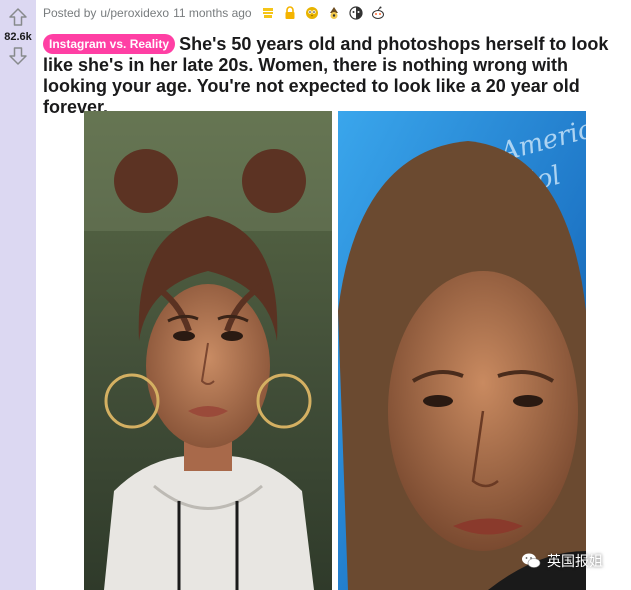 This screenshot has height=590, width=631. I want to click on owl-award-icon, so click(312, 13).